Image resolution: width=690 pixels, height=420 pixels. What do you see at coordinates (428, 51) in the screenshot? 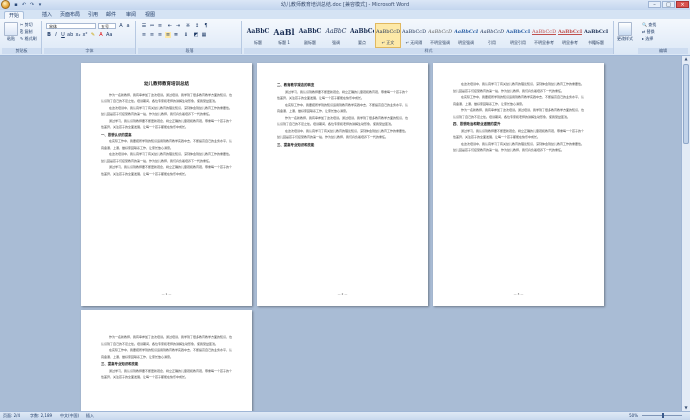
I see `styles-group-label: 样式` at bounding box center [428, 51].